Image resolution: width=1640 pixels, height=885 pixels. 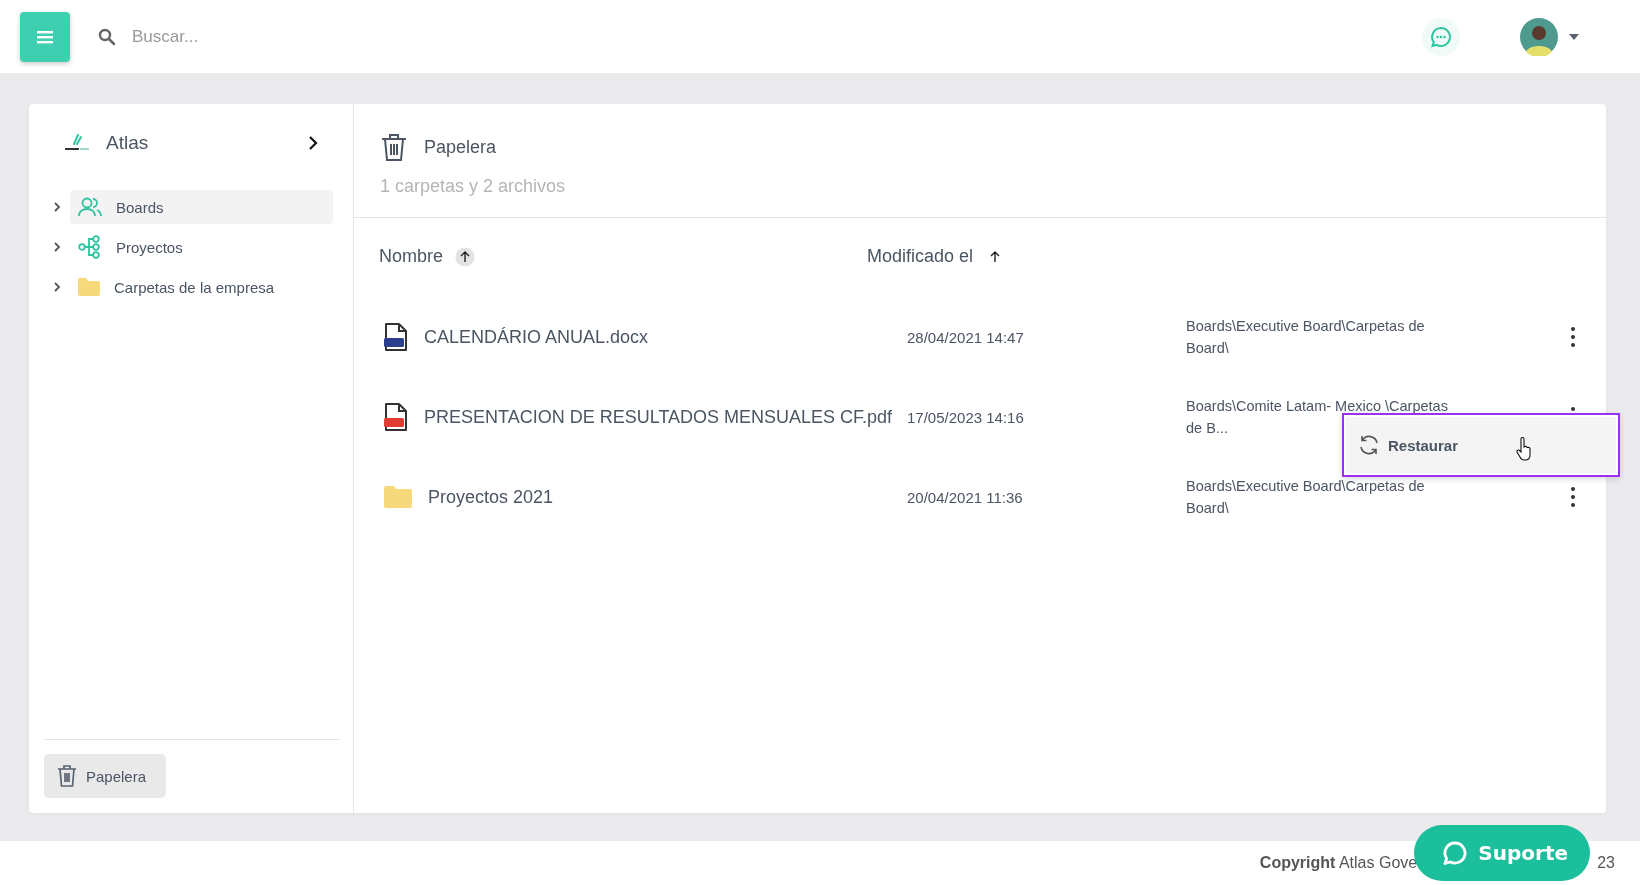 What do you see at coordinates (1524, 449) in the screenshot?
I see `hand-cursor-icon` at bounding box center [1524, 449].